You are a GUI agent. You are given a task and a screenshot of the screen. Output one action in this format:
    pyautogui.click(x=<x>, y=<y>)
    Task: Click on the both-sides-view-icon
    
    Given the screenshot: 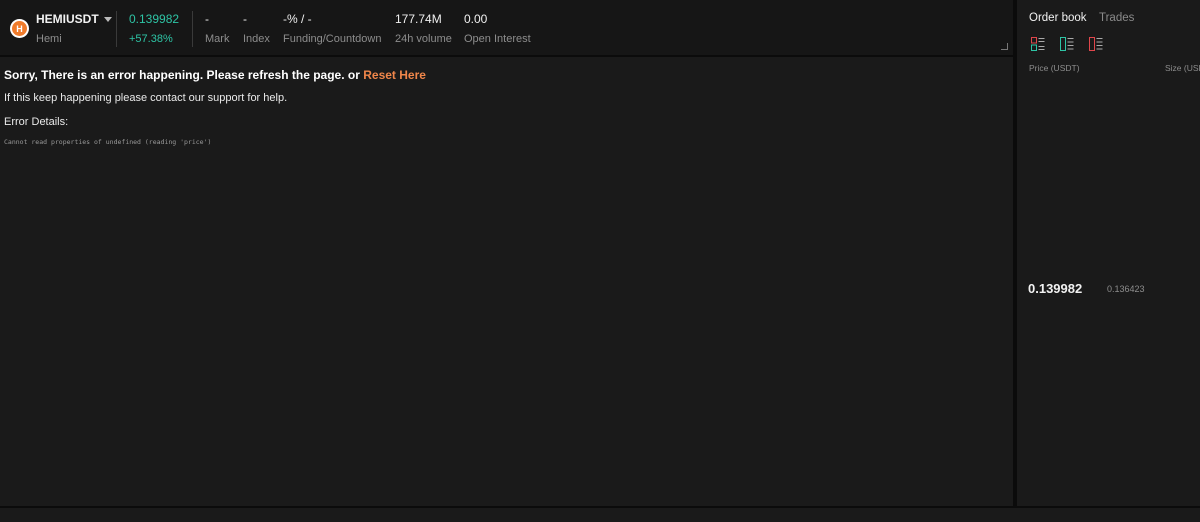 What is the action you would take?
    pyautogui.click(x=1038, y=44)
    